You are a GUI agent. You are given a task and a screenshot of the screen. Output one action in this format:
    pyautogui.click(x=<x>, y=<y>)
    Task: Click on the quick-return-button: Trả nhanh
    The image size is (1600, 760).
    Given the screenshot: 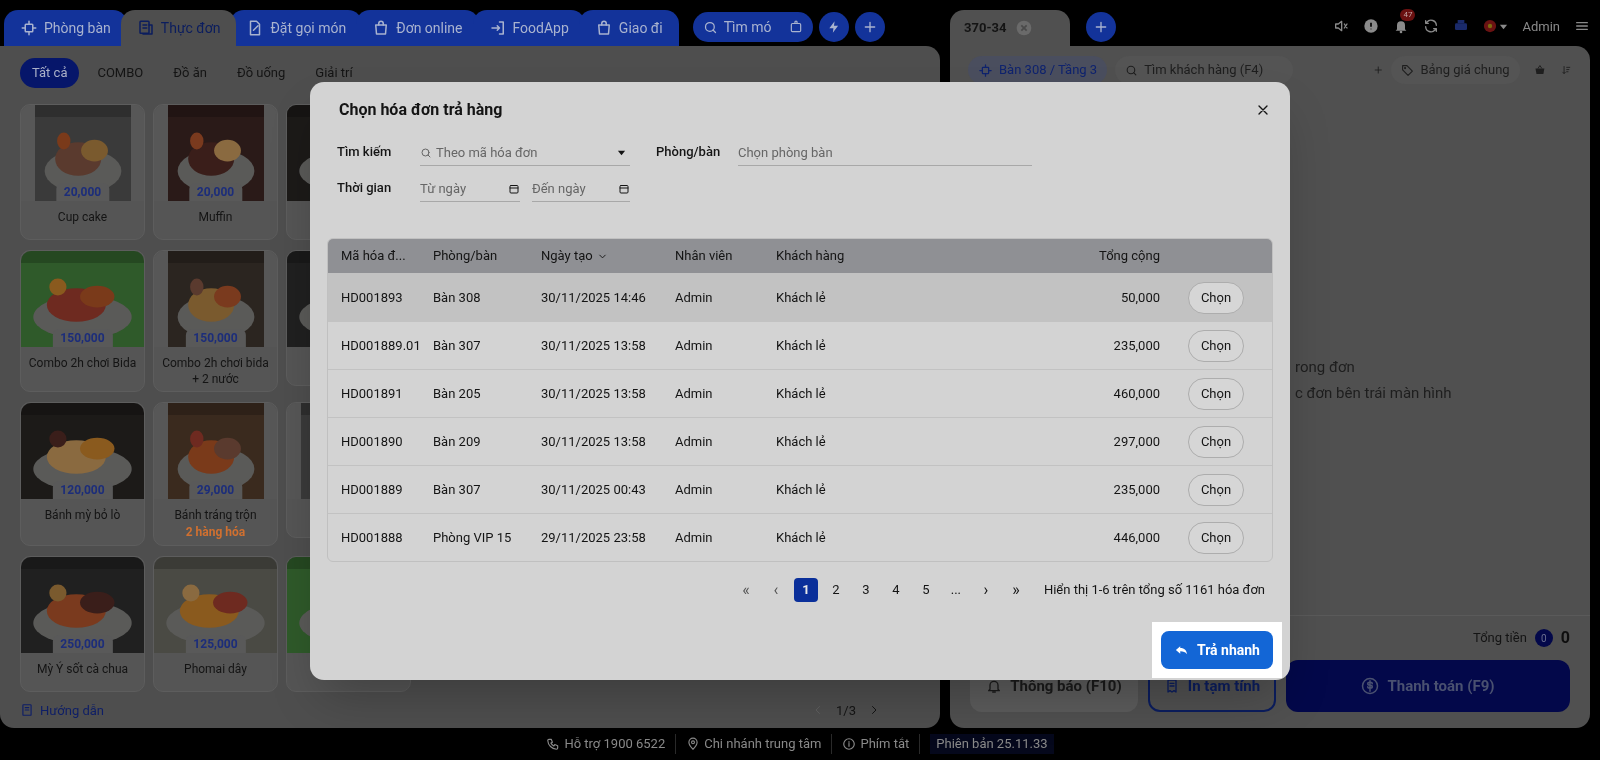 What is the action you would take?
    pyautogui.click(x=1217, y=650)
    